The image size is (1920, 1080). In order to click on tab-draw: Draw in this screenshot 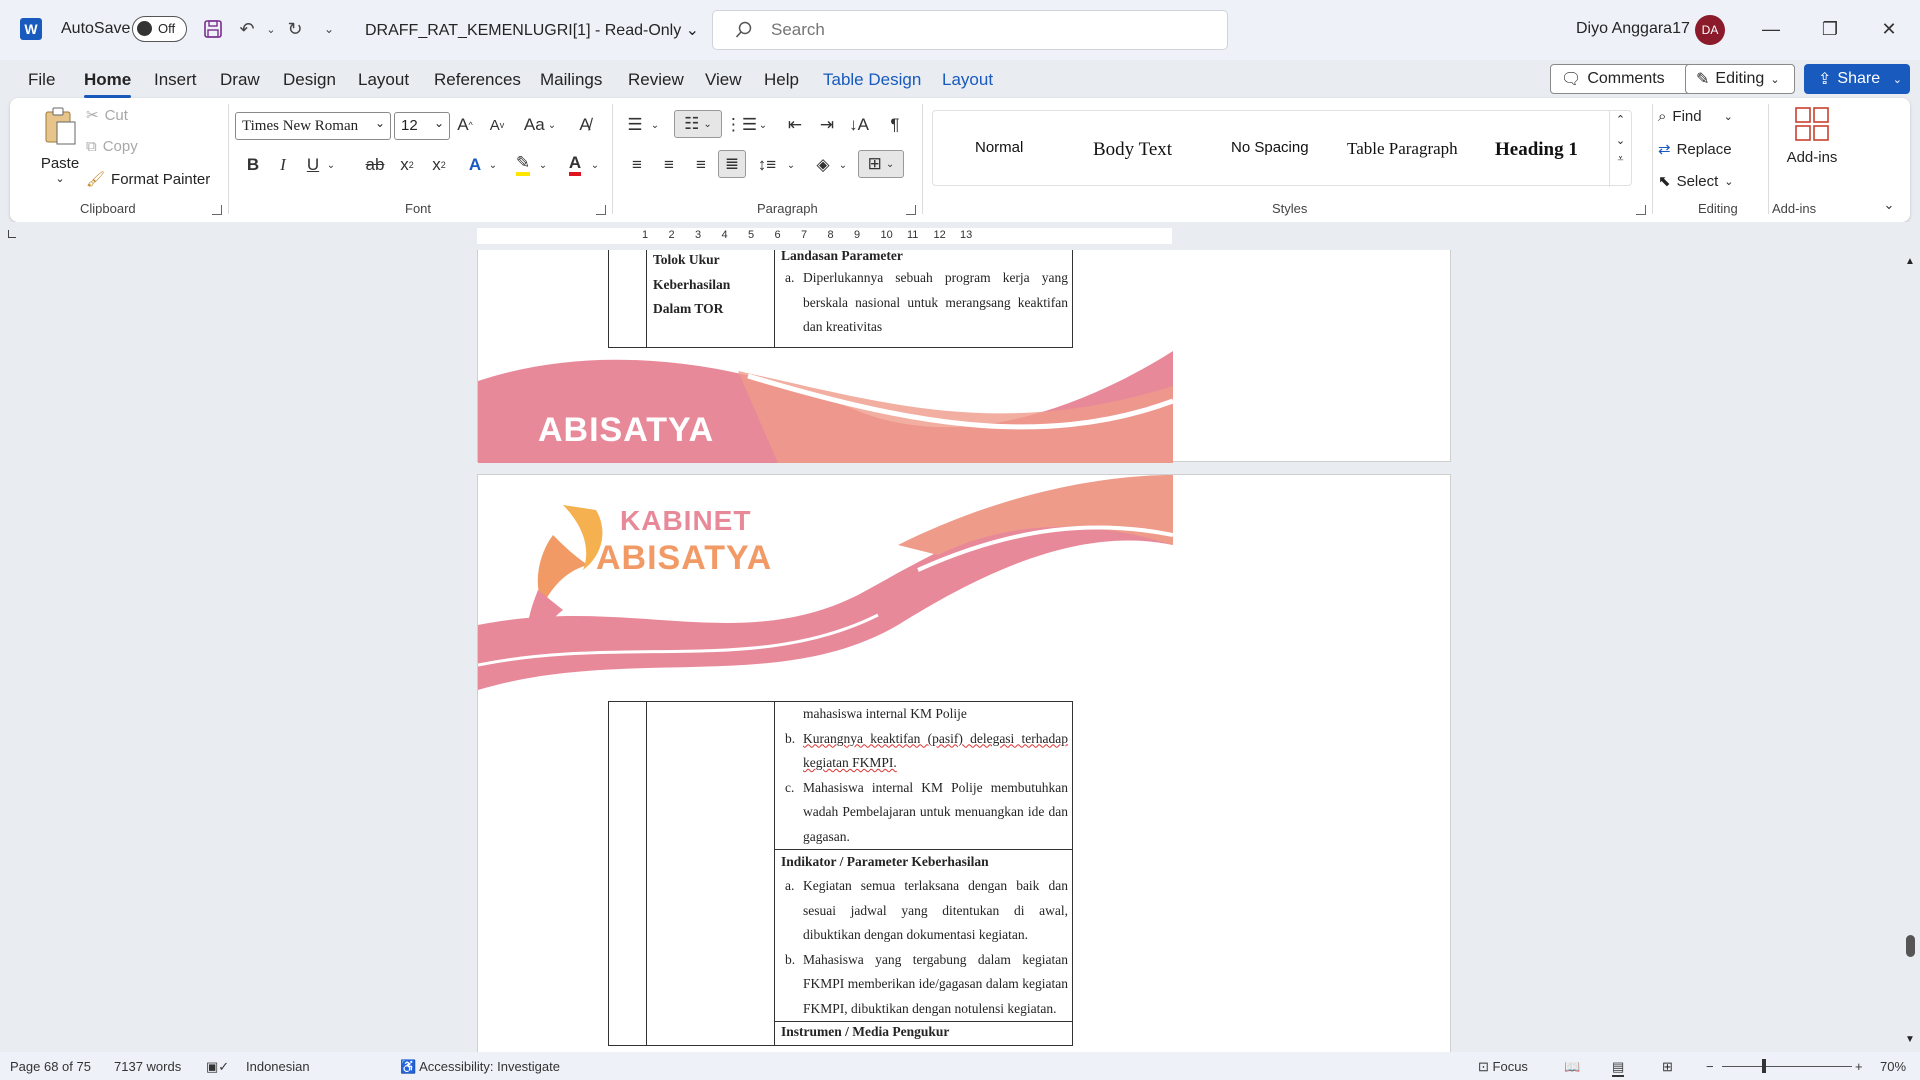, I will do `click(240, 80)`.